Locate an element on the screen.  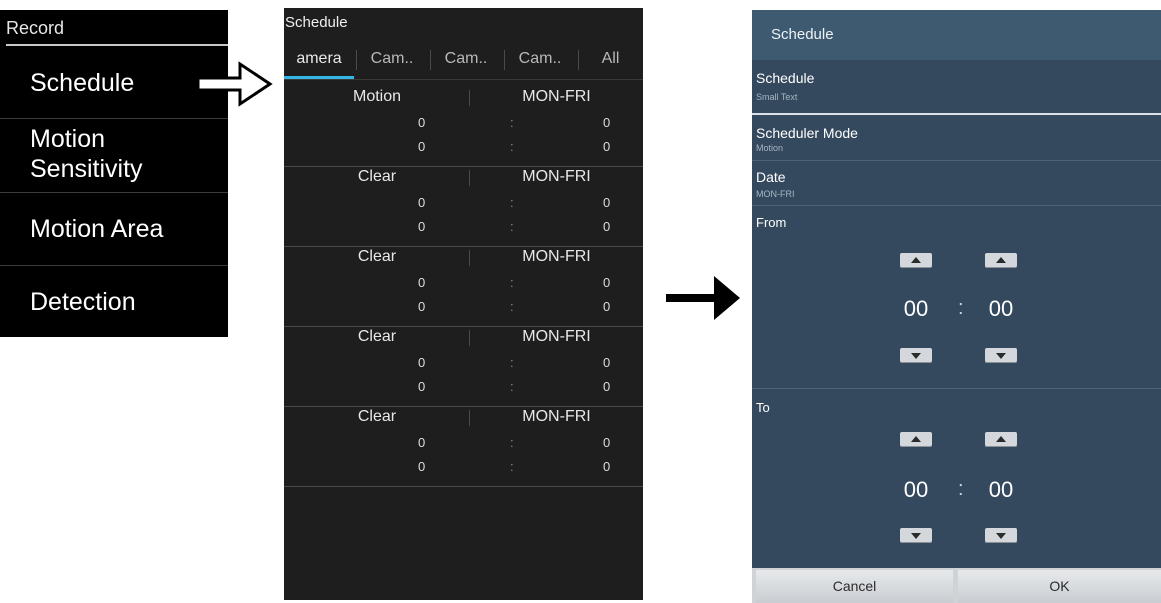
tab-bar-divider is located at coordinates (463, 79).